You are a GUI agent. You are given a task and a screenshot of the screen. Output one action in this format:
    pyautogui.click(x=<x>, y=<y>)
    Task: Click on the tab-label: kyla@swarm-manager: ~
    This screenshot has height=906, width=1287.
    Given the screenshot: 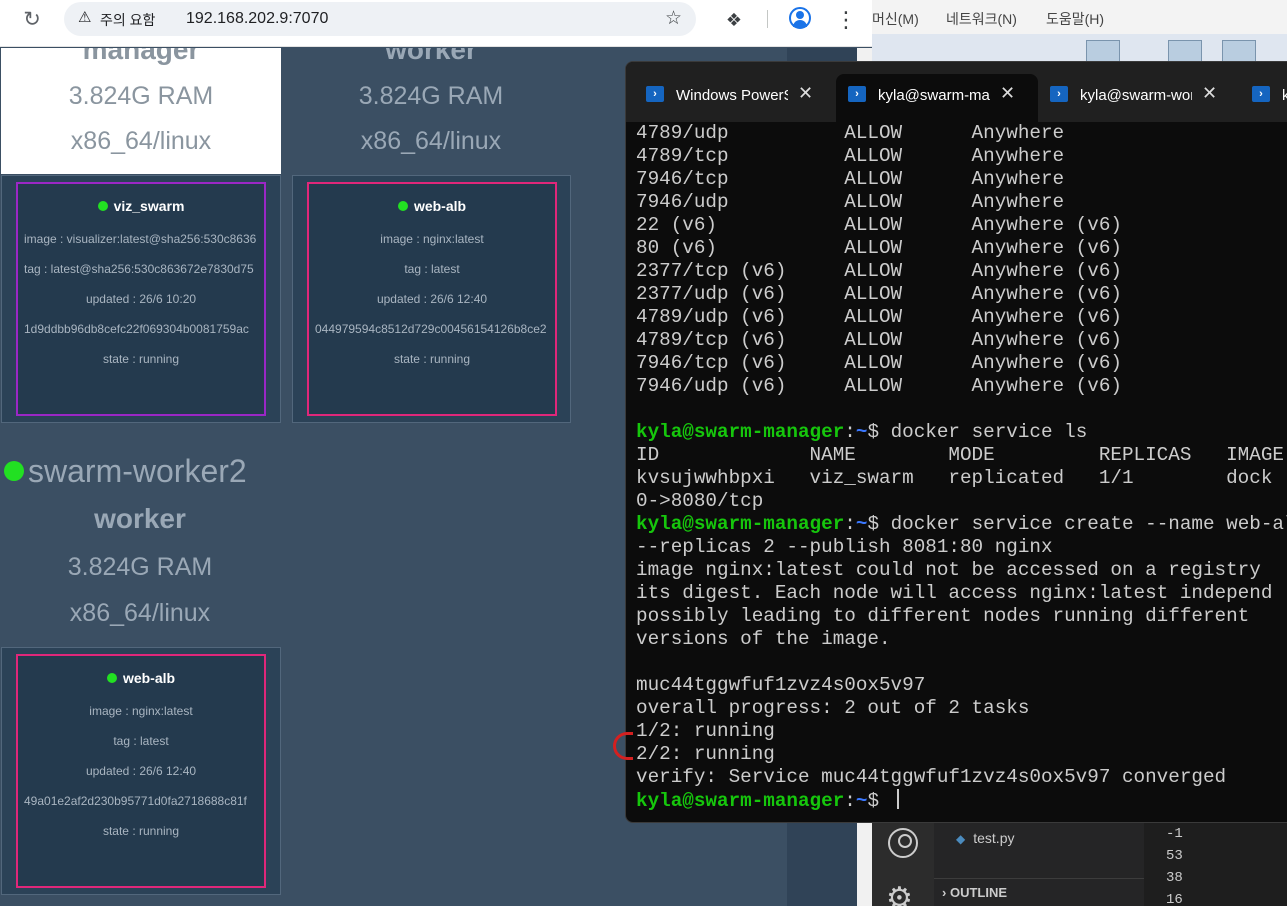 What is the action you would take?
    pyautogui.click(x=934, y=95)
    